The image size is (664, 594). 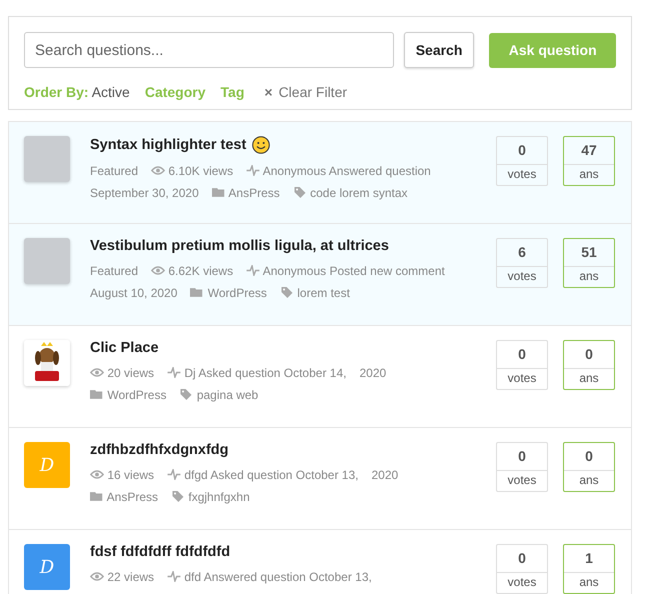 What do you see at coordinates (201, 271) in the screenshot?
I see `views-count: 6.62K views` at bounding box center [201, 271].